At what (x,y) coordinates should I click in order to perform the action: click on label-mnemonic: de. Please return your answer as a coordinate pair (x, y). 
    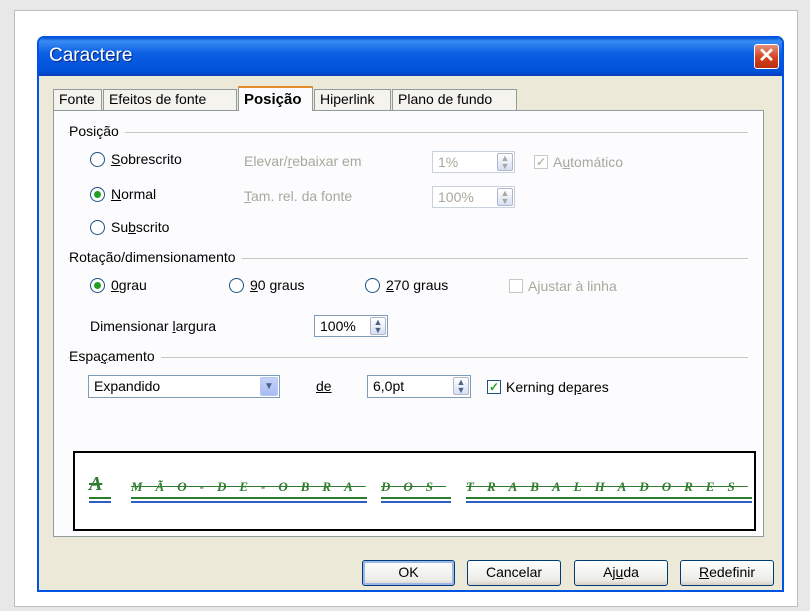
    Looking at the image, I should click on (324, 386).